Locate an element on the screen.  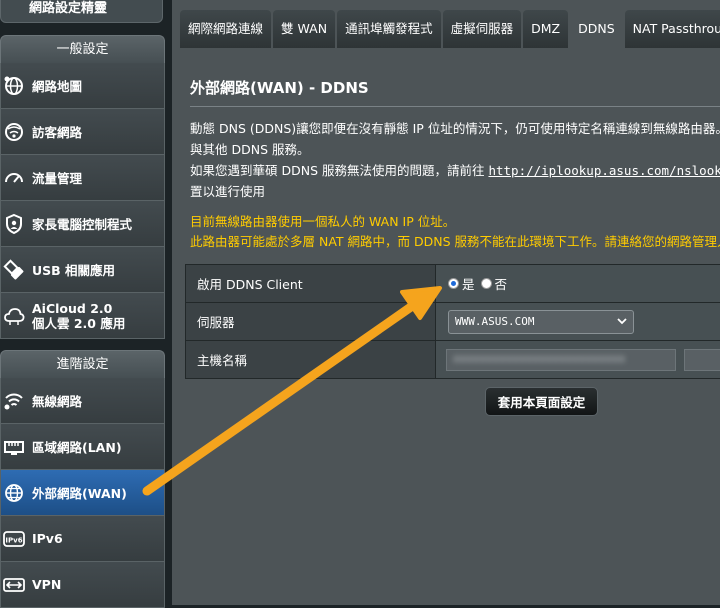
usb-icon is located at coordinates (14, 269).